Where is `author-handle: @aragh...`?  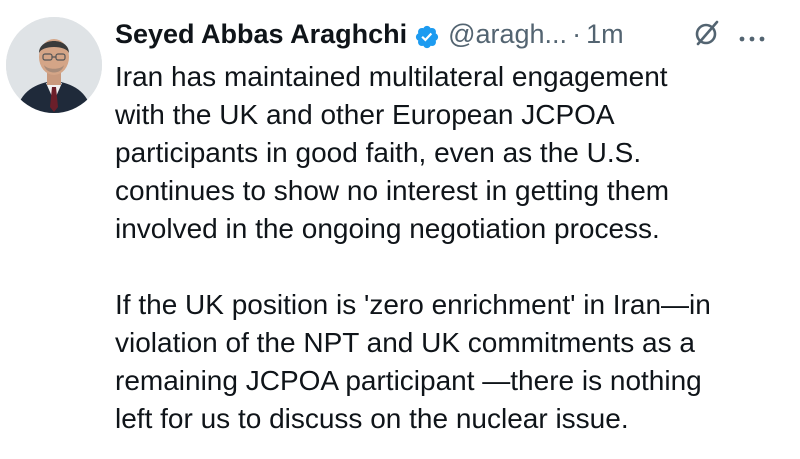
author-handle: @aragh... is located at coordinates (507, 34).